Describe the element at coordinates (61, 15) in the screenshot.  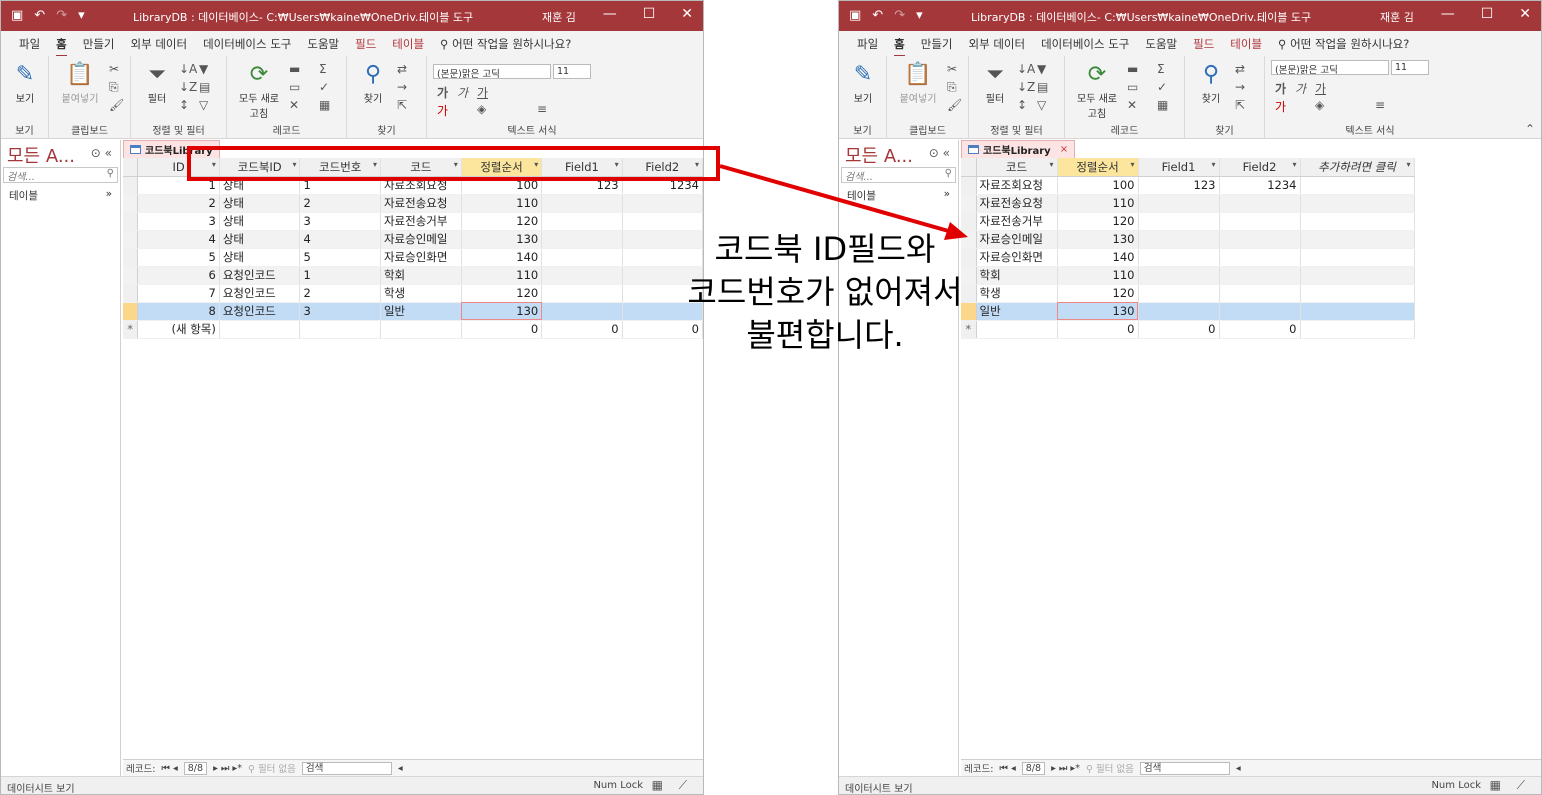
I see `redo-icon: ↷` at that location.